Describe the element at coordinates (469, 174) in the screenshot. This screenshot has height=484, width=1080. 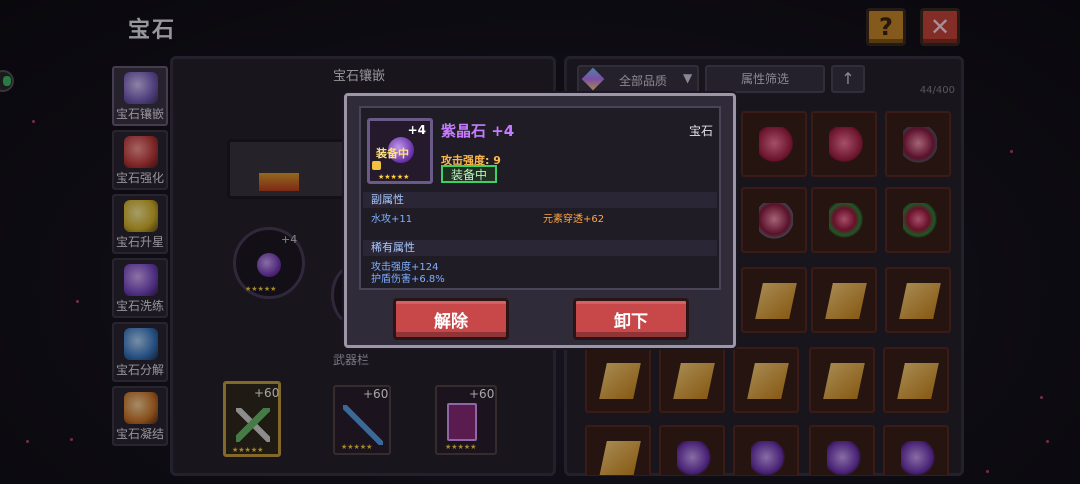
I see `equipped-badge: 装备中` at that location.